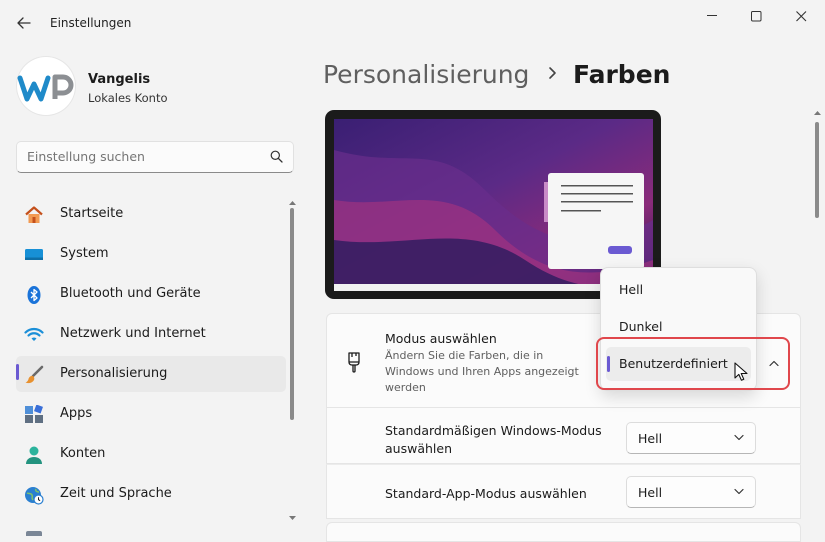  I want to click on sidebar-item-label: Startseite, so click(92, 213).